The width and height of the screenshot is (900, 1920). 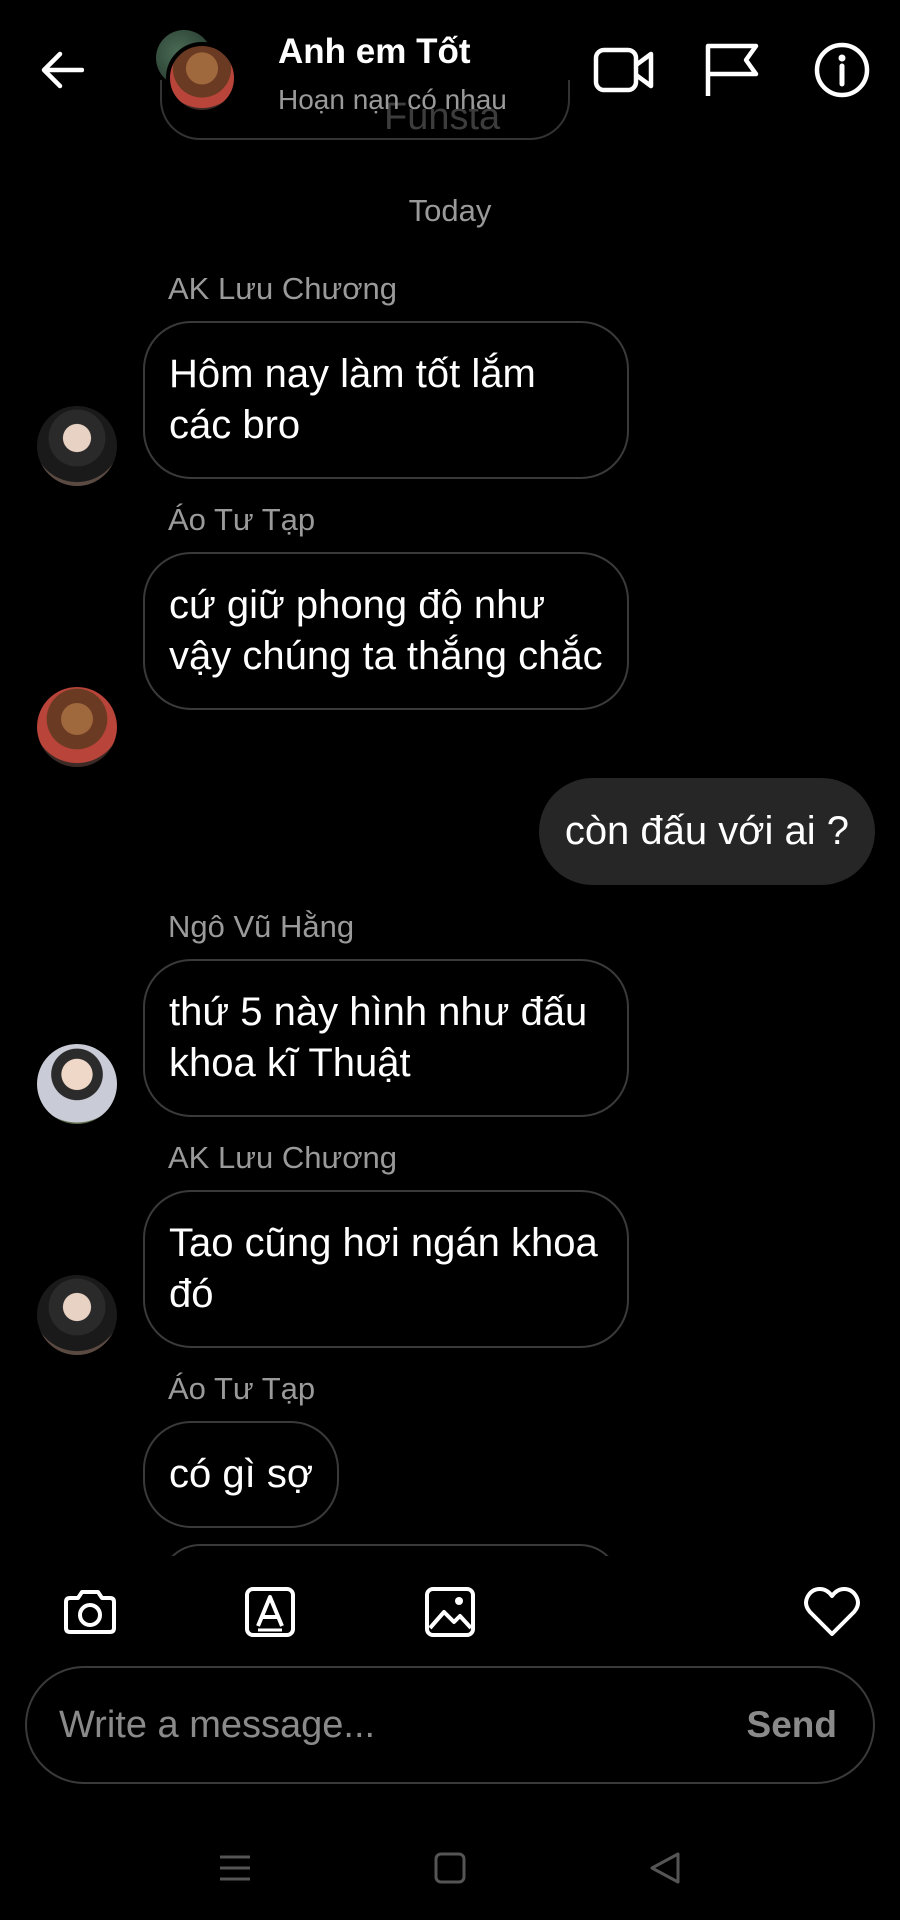 What do you see at coordinates (387, 1725) in the screenshot?
I see `message-input` at bounding box center [387, 1725].